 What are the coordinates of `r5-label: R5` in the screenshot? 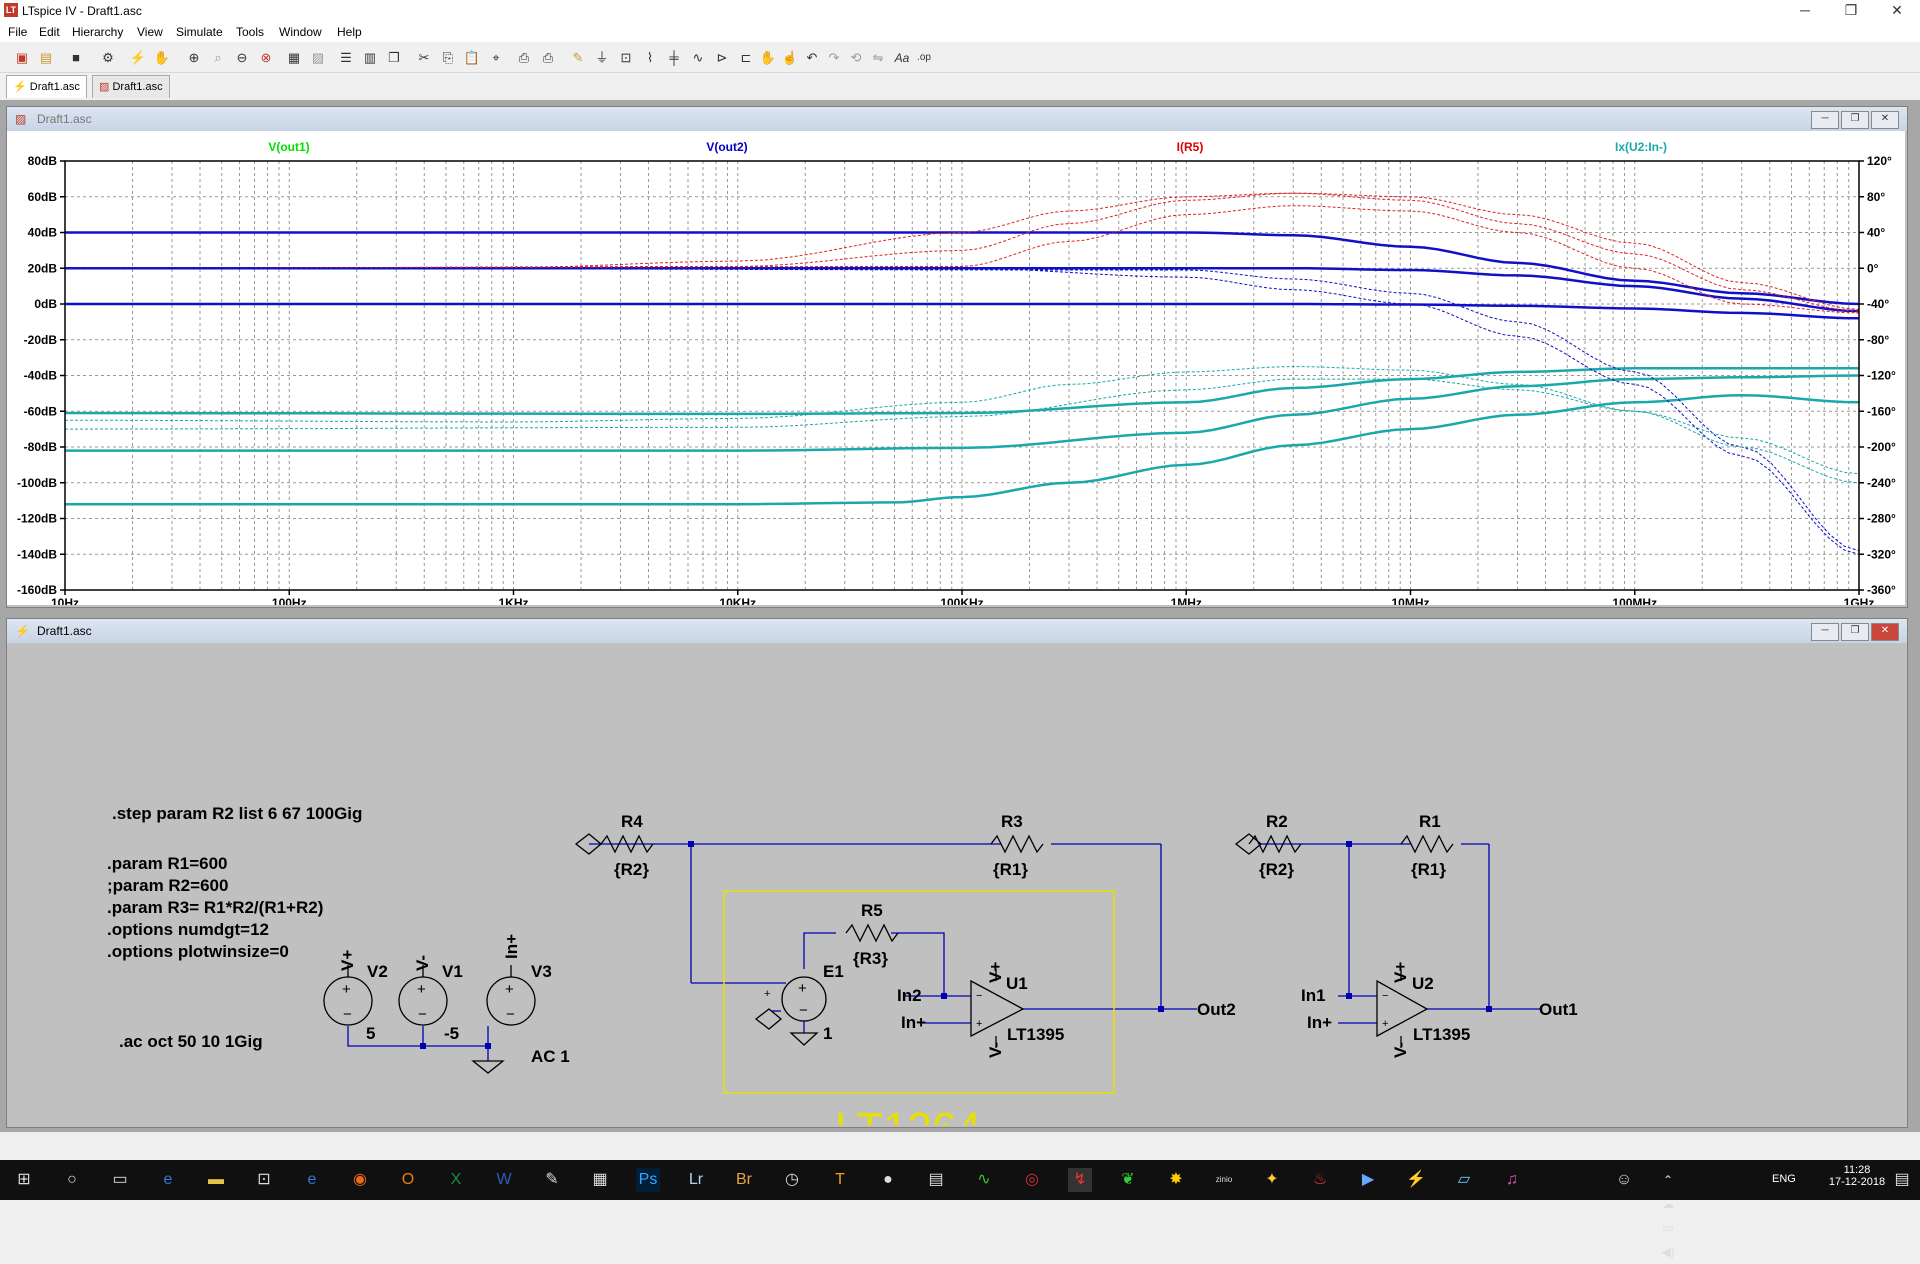 It's located at (872, 910).